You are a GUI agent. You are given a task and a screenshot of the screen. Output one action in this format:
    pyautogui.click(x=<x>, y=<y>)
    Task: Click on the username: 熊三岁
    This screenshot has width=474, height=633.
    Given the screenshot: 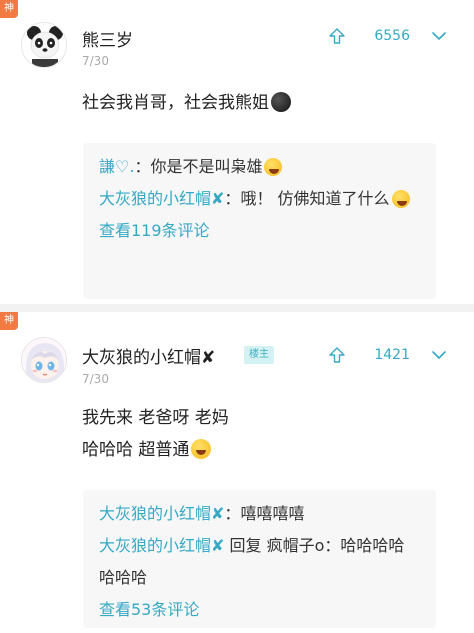 What is the action you would take?
    pyautogui.click(x=107, y=38)
    